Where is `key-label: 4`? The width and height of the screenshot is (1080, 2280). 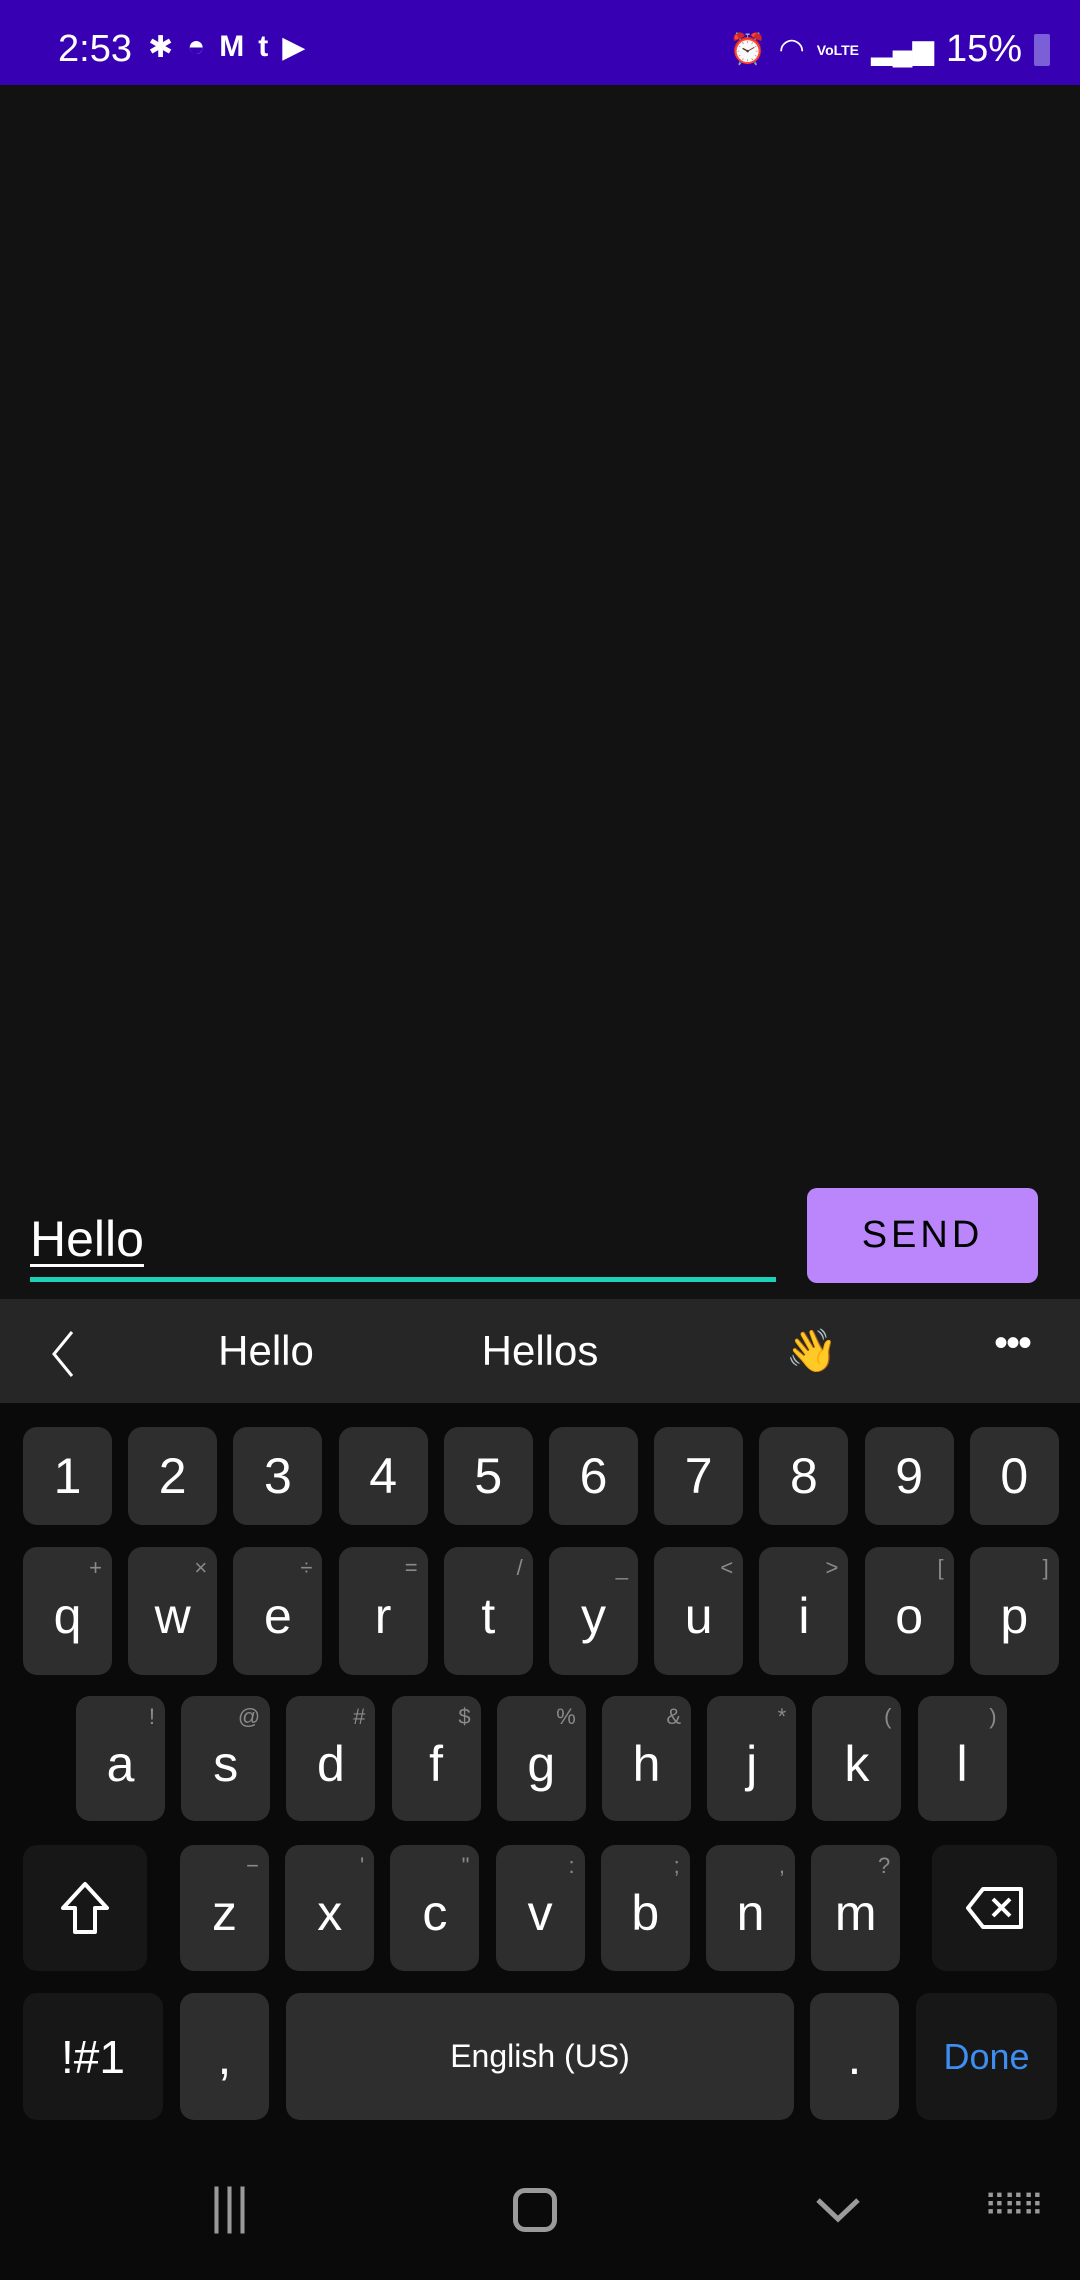 key-label: 4 is located at coordinates (383, 1476).